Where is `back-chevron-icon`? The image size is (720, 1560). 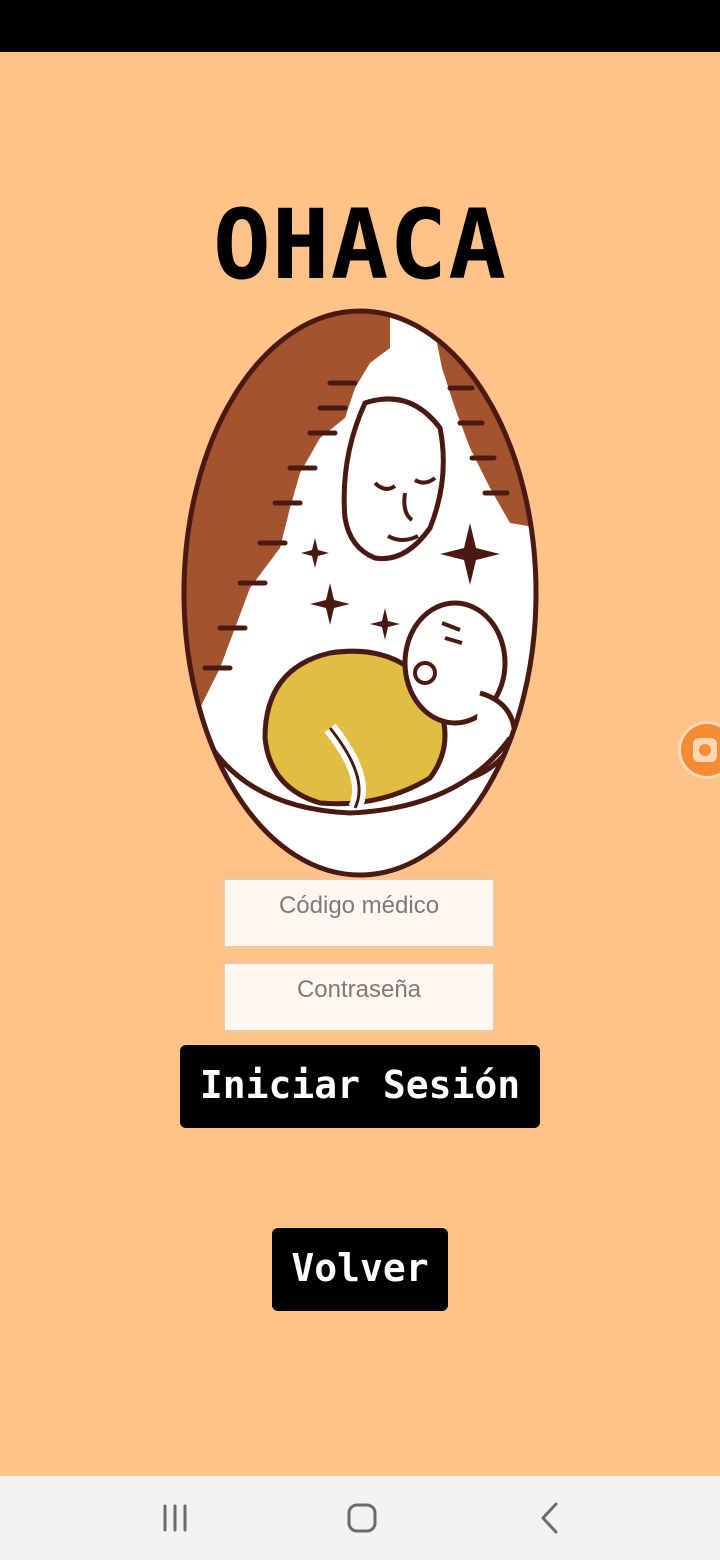 back-chevron-icon is located at coordinates (550, 1518).